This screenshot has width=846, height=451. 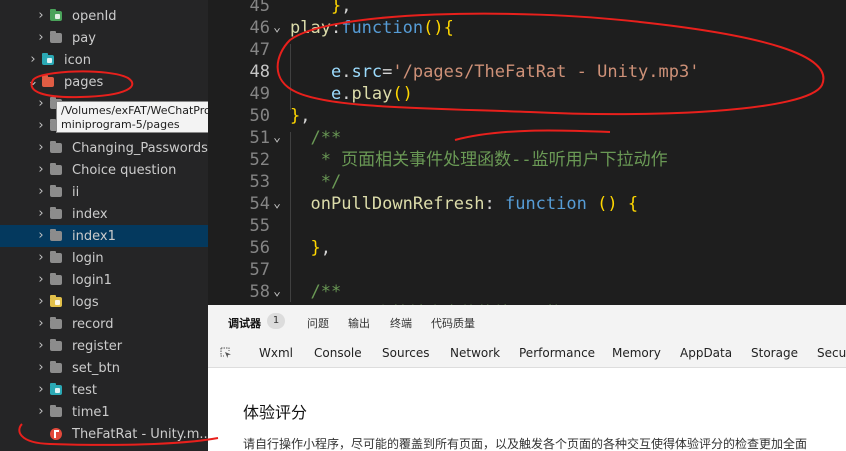 What do you see at coordinates (259, 204) in the screenshot?
I see `line-number: 54` at bounding box center [259, 204].